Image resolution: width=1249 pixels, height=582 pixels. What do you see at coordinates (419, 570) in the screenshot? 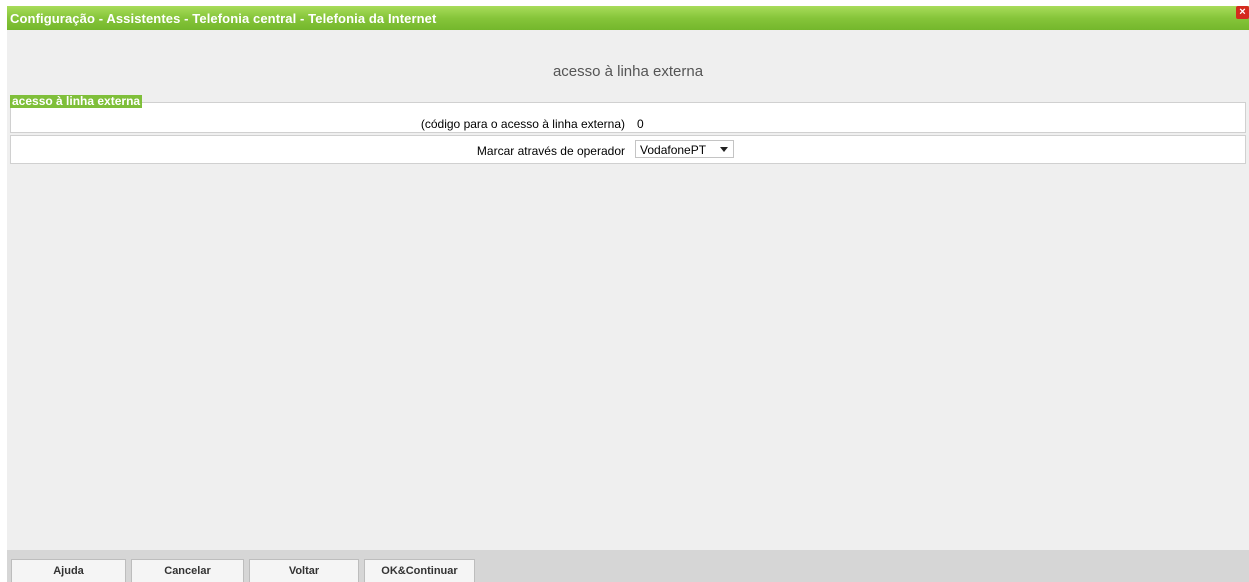
I see `ok-continue-button: OK&Continuar` at bounding box center [419, 570].